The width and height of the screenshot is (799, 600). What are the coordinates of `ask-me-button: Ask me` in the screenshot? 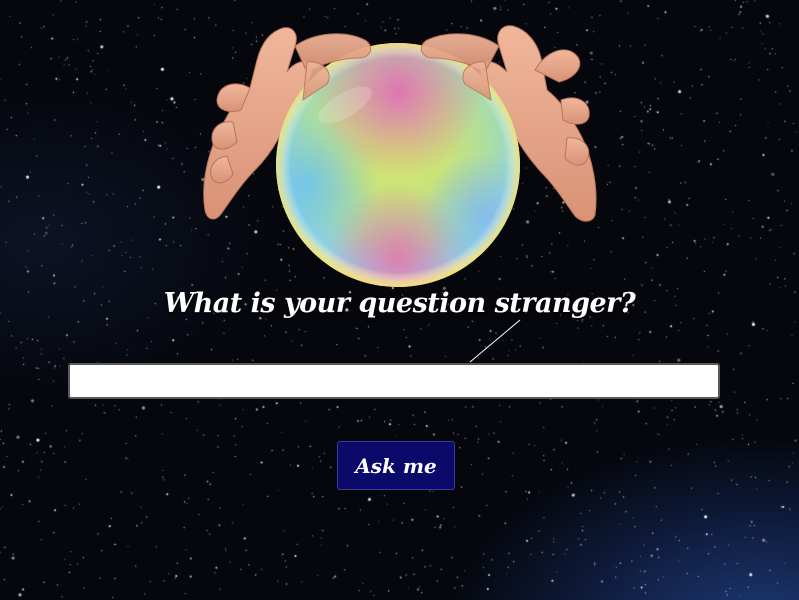 It's located at (396, 465).